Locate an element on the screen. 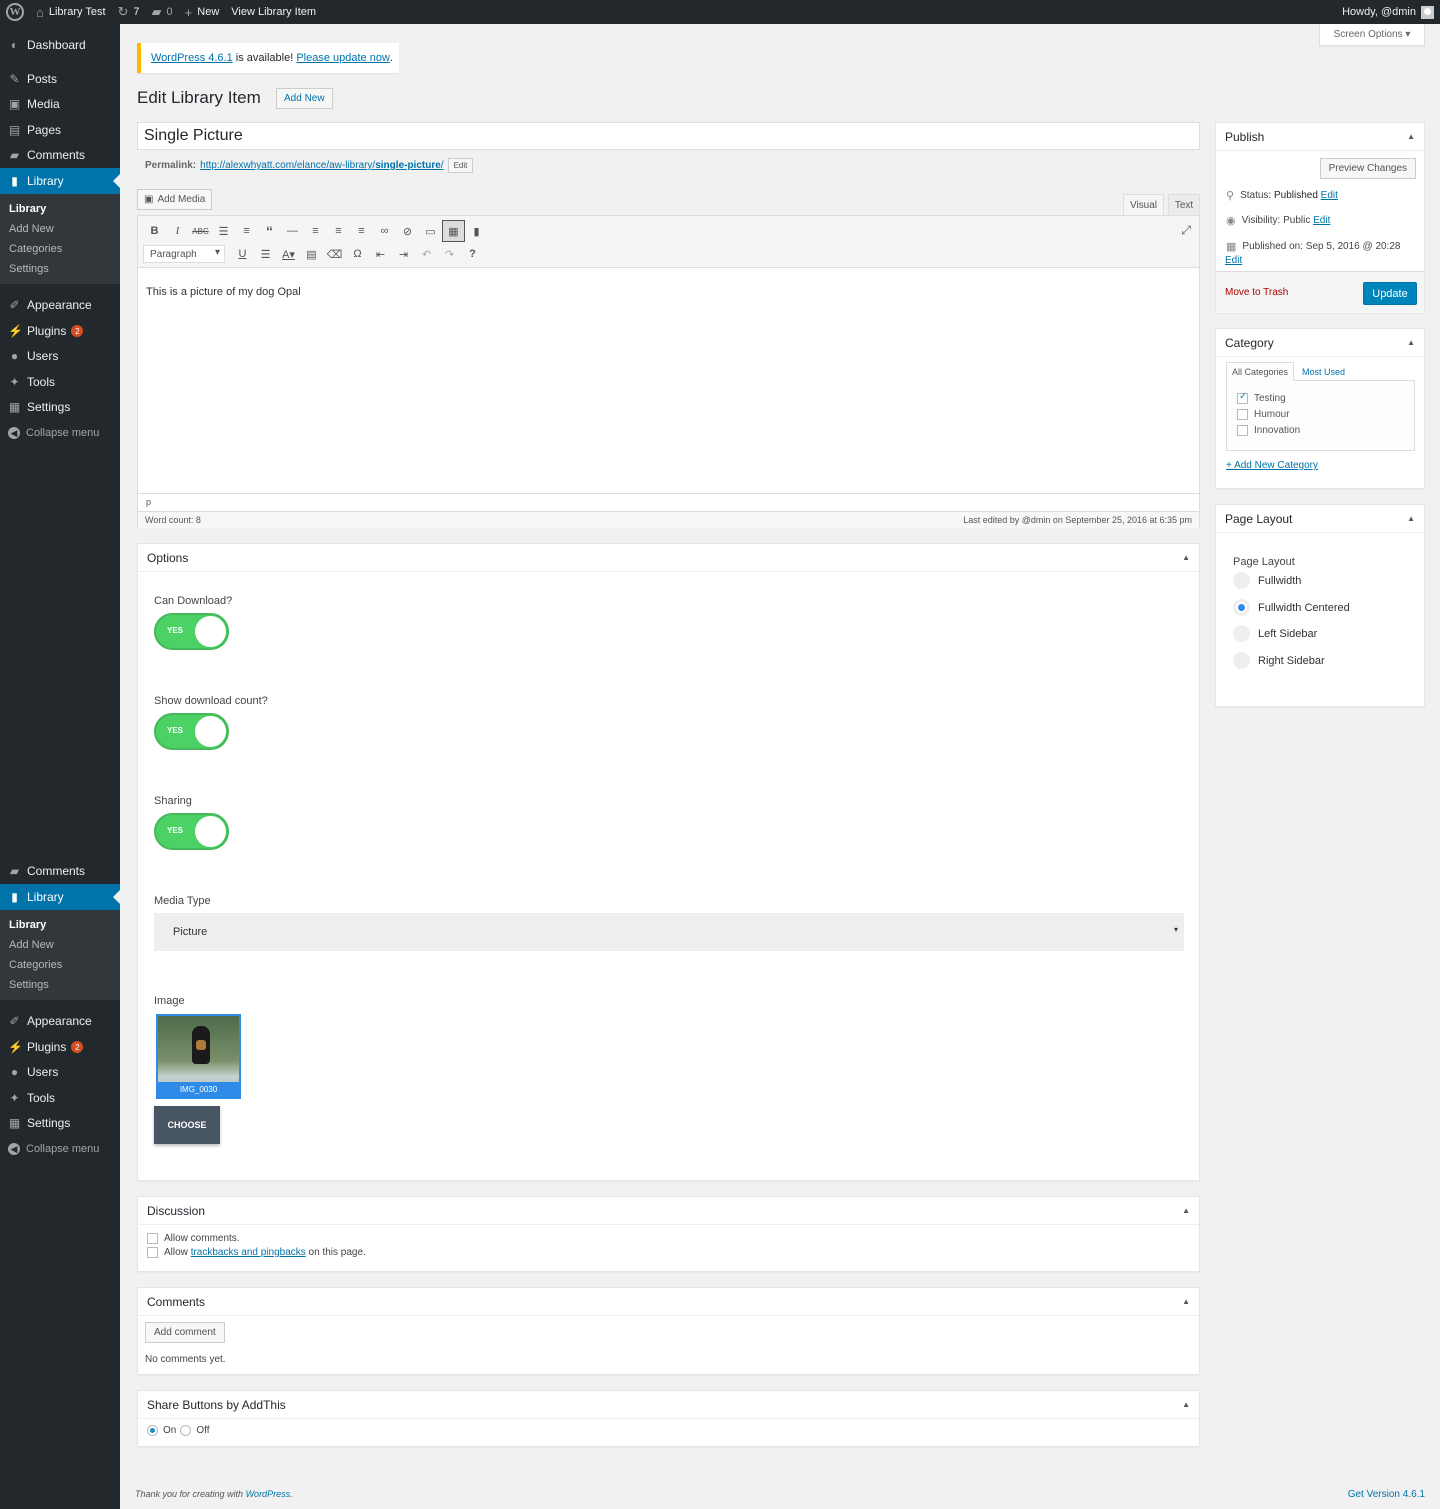 This screenshot has width=1440, height=1509. editor-content: This is a picture of my dog Opal is located at coordinates (668, 380).